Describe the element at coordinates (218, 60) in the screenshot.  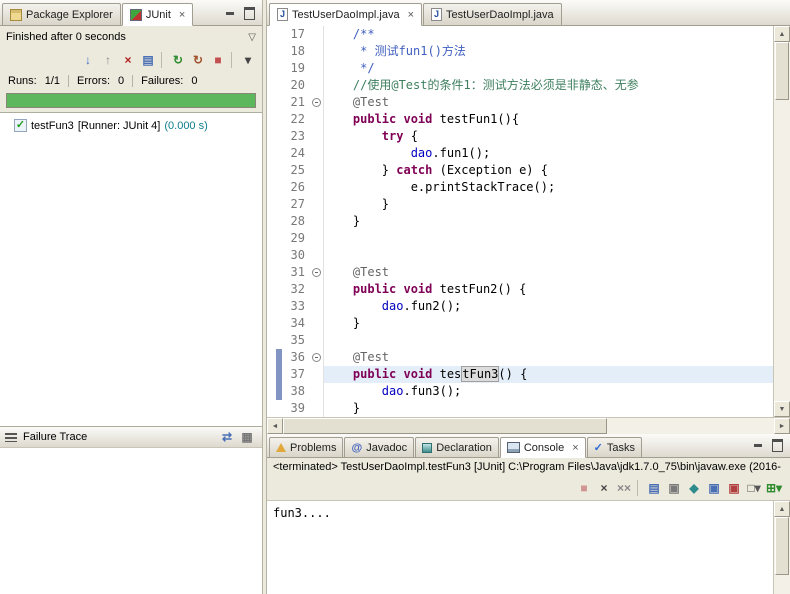
I see `stop-junit-run-icon: ■` at that location.